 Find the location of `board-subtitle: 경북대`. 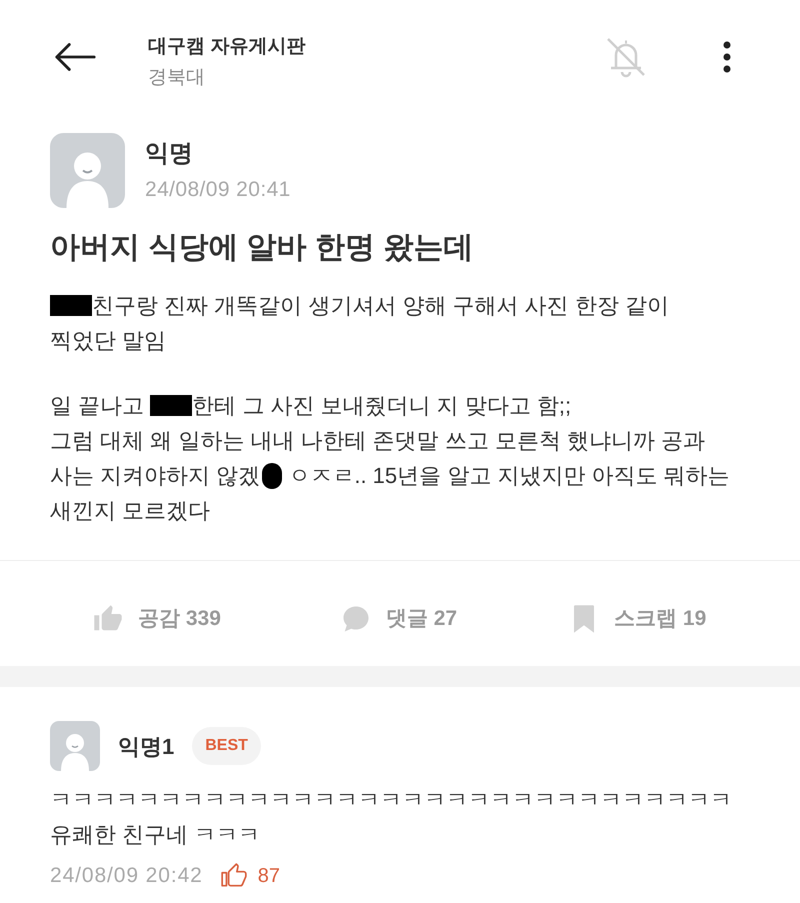

board-subtitle: 경북대 is located at coordinates (177, 78).